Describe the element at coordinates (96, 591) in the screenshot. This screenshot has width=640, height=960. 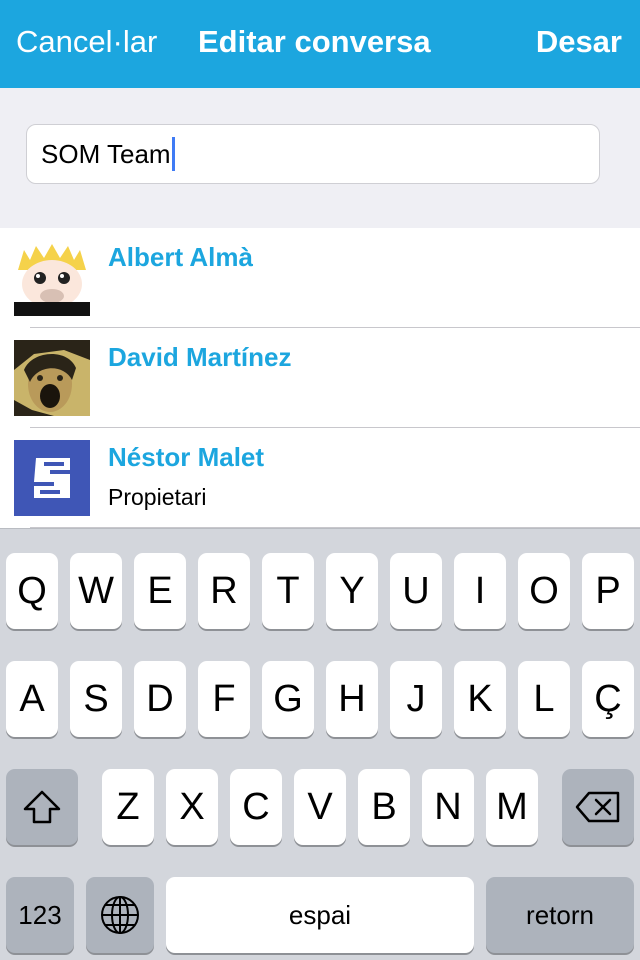
I see `key-w: W` at that location.